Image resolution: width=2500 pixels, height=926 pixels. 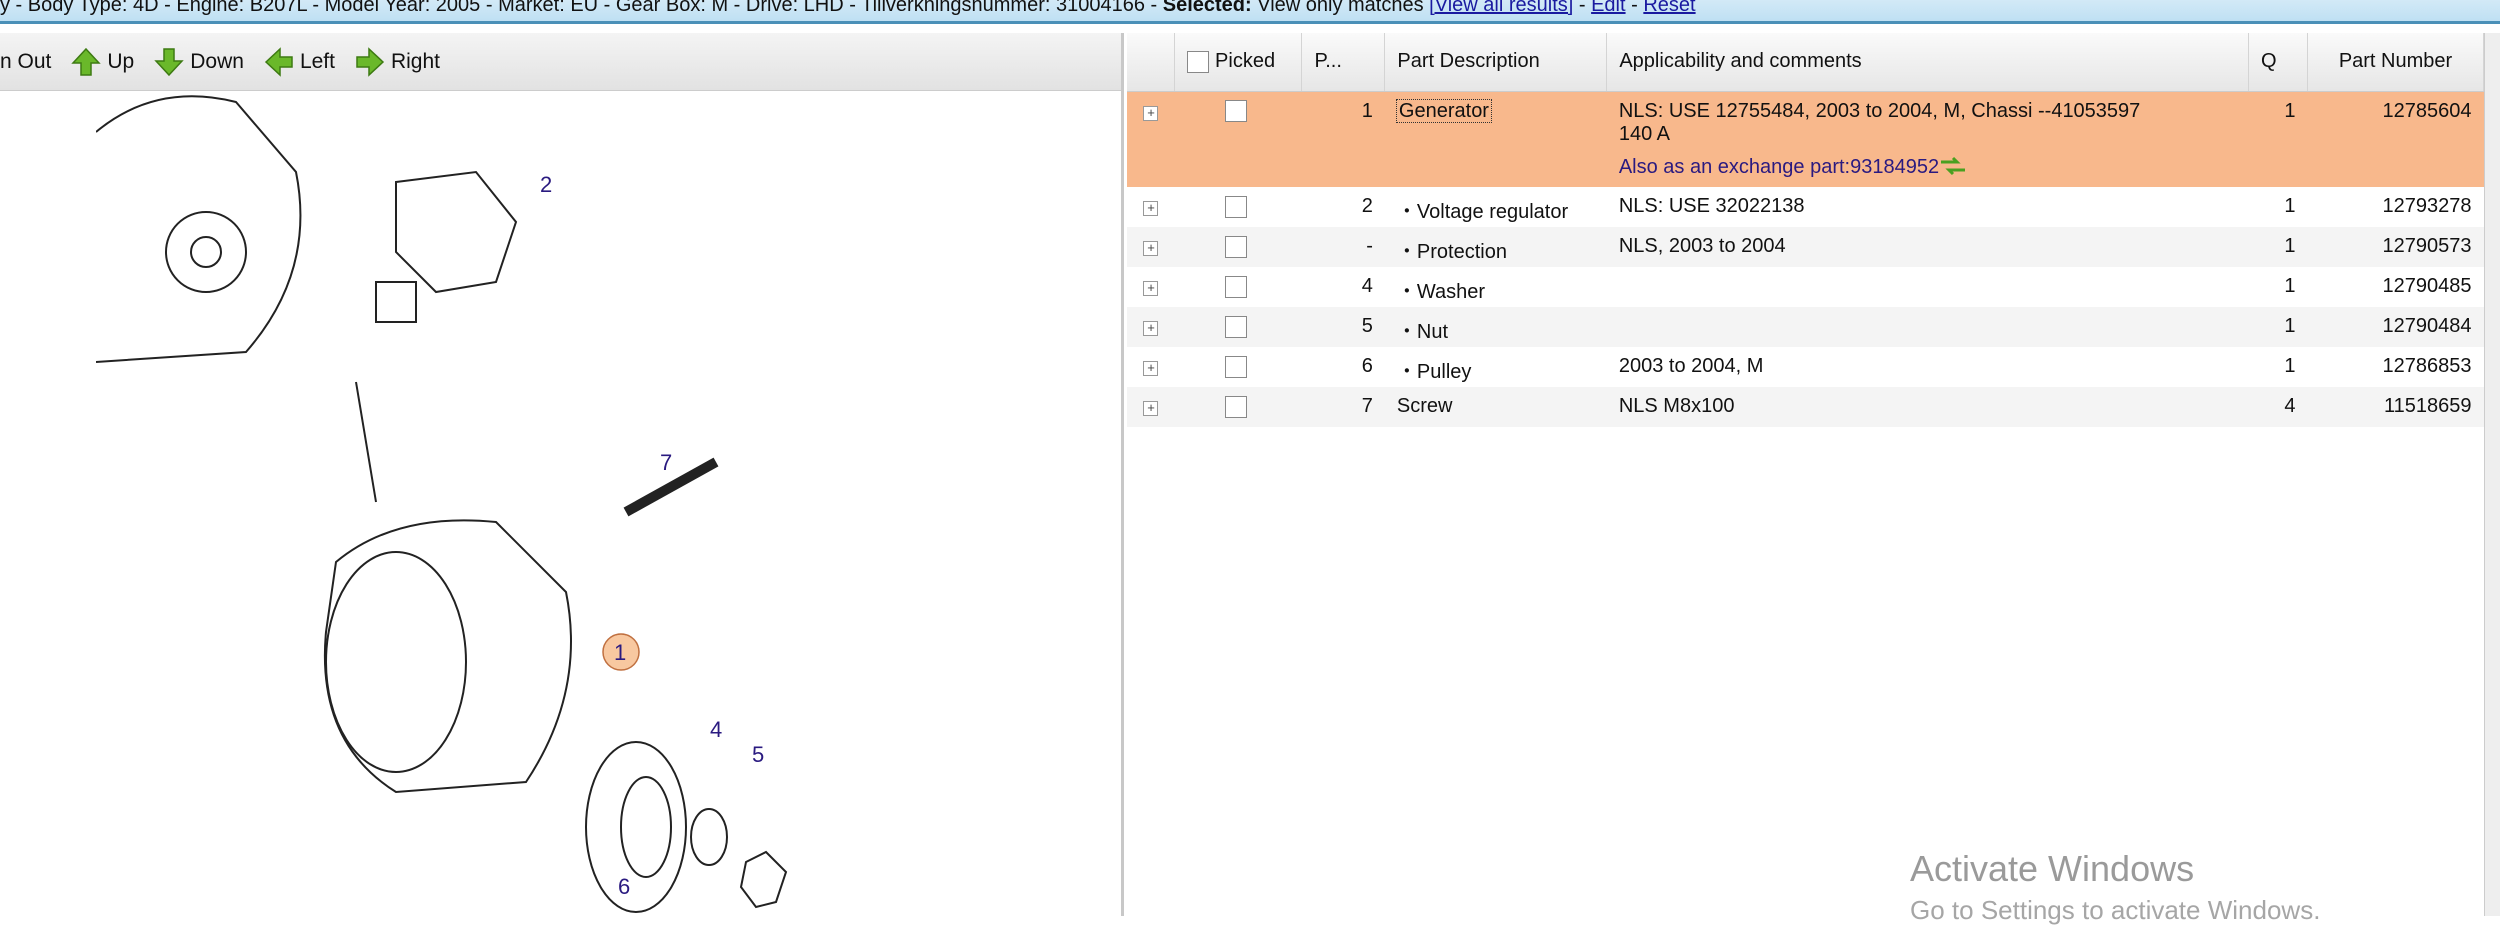 What do you see at coordinates (2395, 407) in the screenshot?
I see `part-number-cell: 11518659` at bounding box center [2395, 407].